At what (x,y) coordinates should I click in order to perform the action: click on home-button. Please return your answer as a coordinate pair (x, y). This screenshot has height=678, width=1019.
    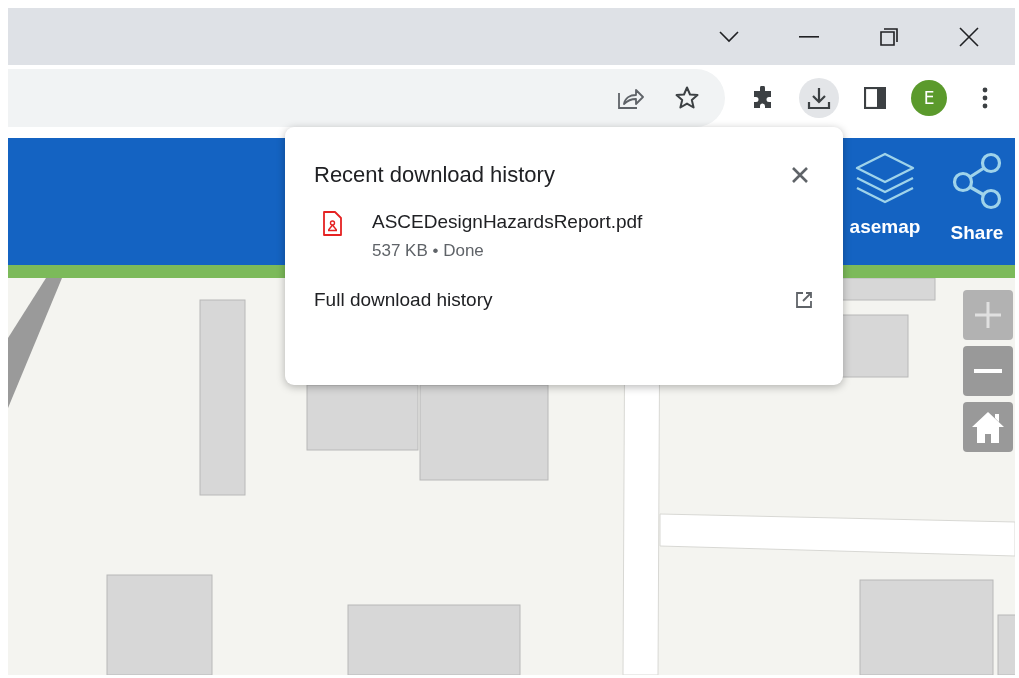
    Looking at the image, I should click on (988, 427).